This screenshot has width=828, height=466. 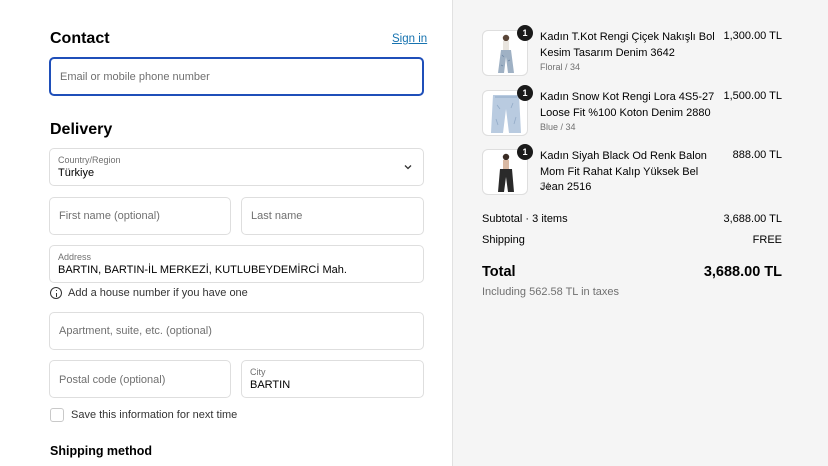 What do you see at coordinates (135, 77) in the screenshot?
I see `email-placeholder: Email or mobile phone number` at bounding box center [135, 77].